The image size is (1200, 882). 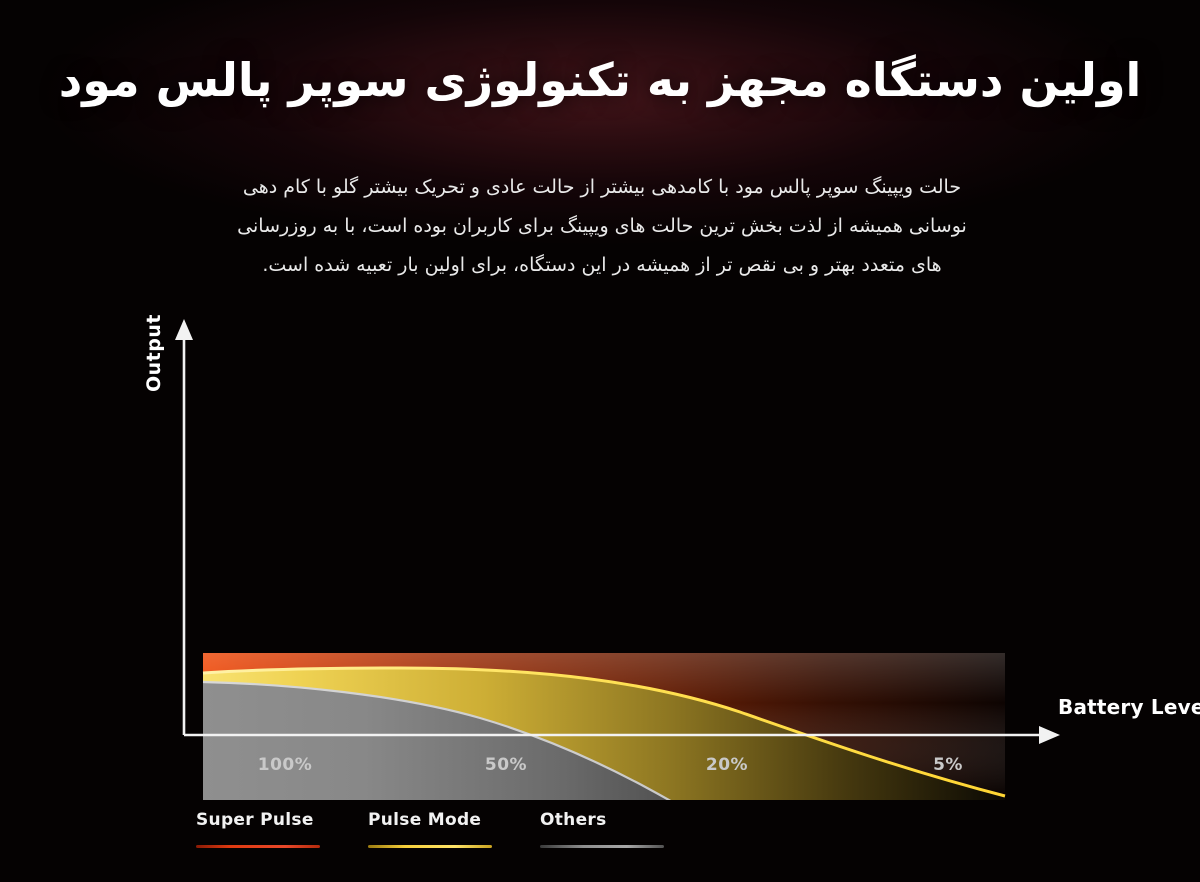 I want to click on legend-item-others: Others, so click(x=626, y=829).